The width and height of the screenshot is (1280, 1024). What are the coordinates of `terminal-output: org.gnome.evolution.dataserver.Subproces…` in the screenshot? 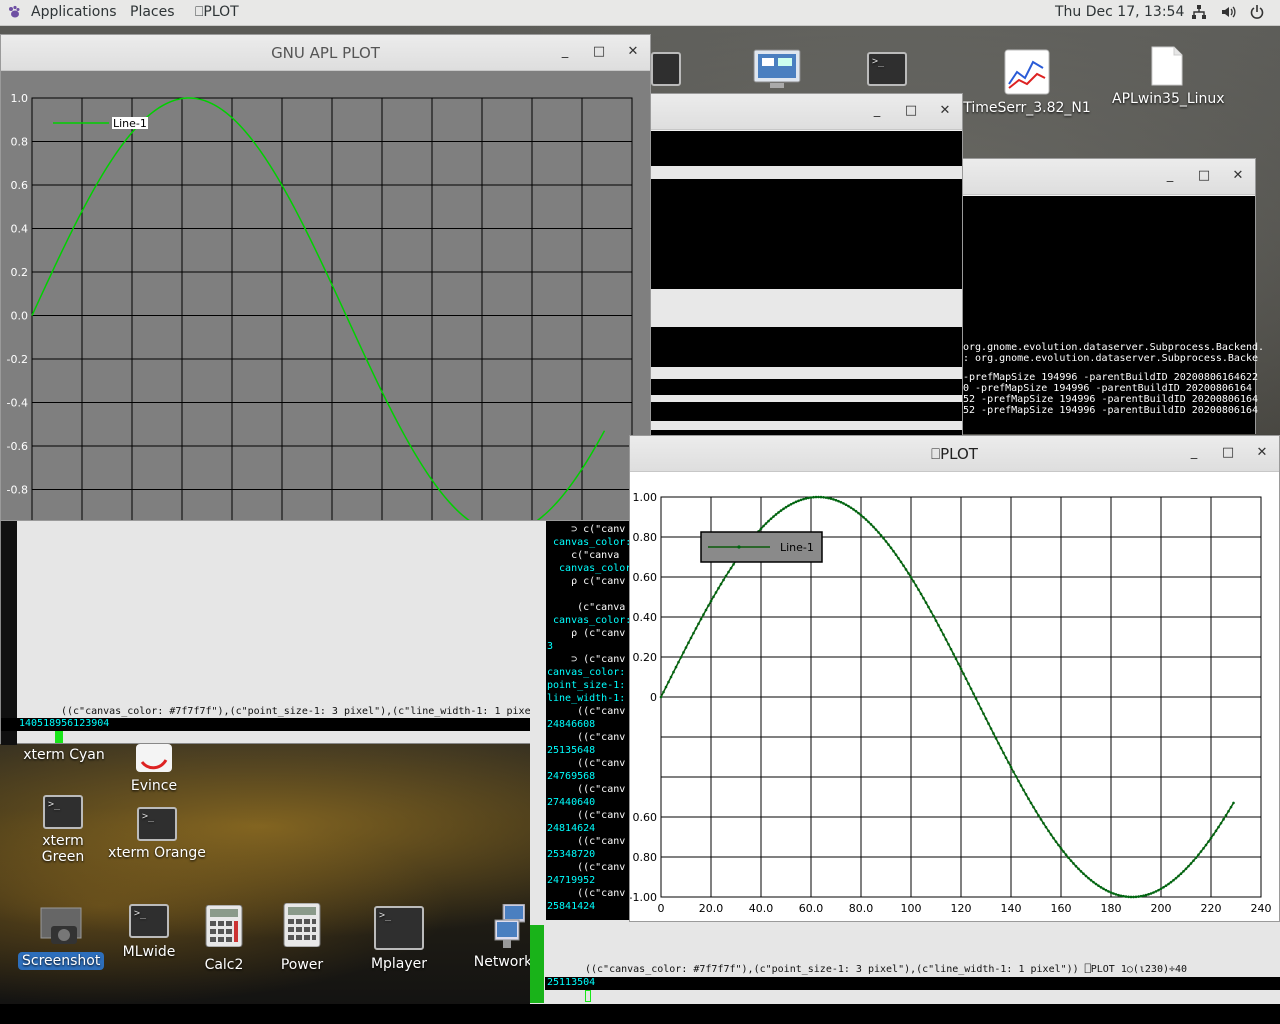 It's located at (1112, 315).